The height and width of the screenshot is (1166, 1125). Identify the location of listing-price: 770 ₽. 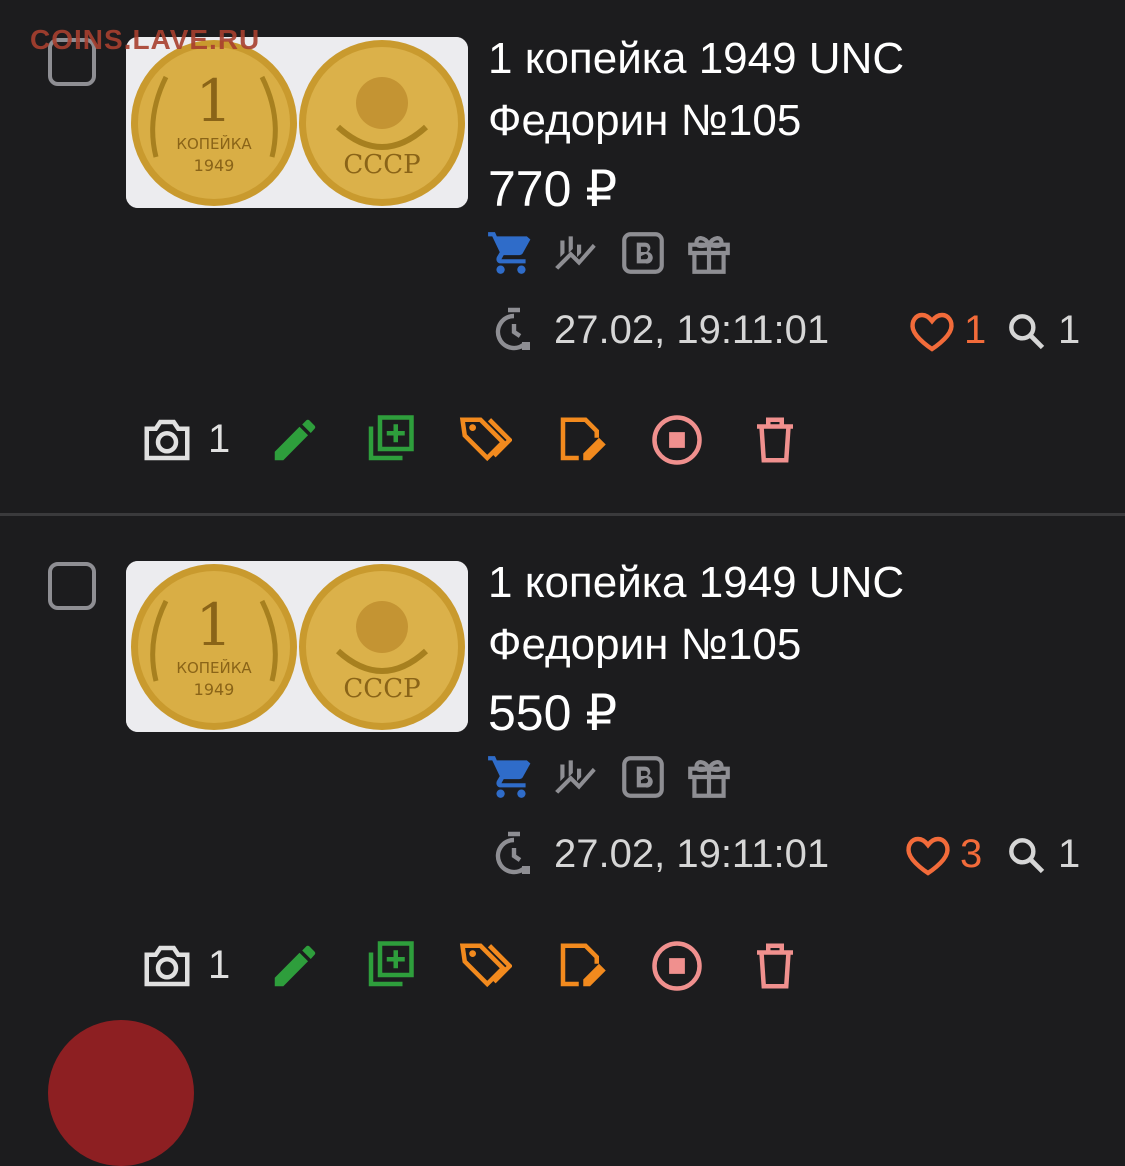
(553, 189).